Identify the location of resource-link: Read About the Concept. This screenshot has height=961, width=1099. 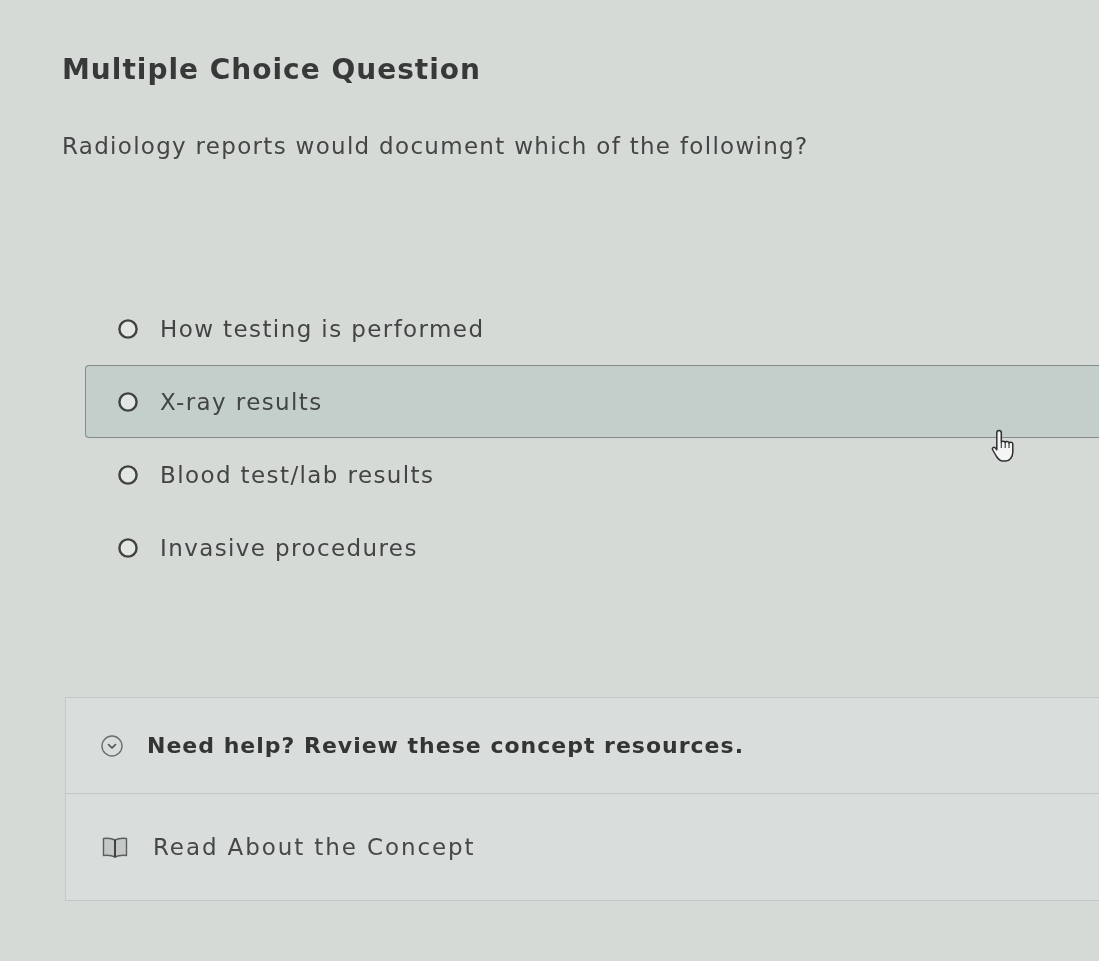
(289, 847).